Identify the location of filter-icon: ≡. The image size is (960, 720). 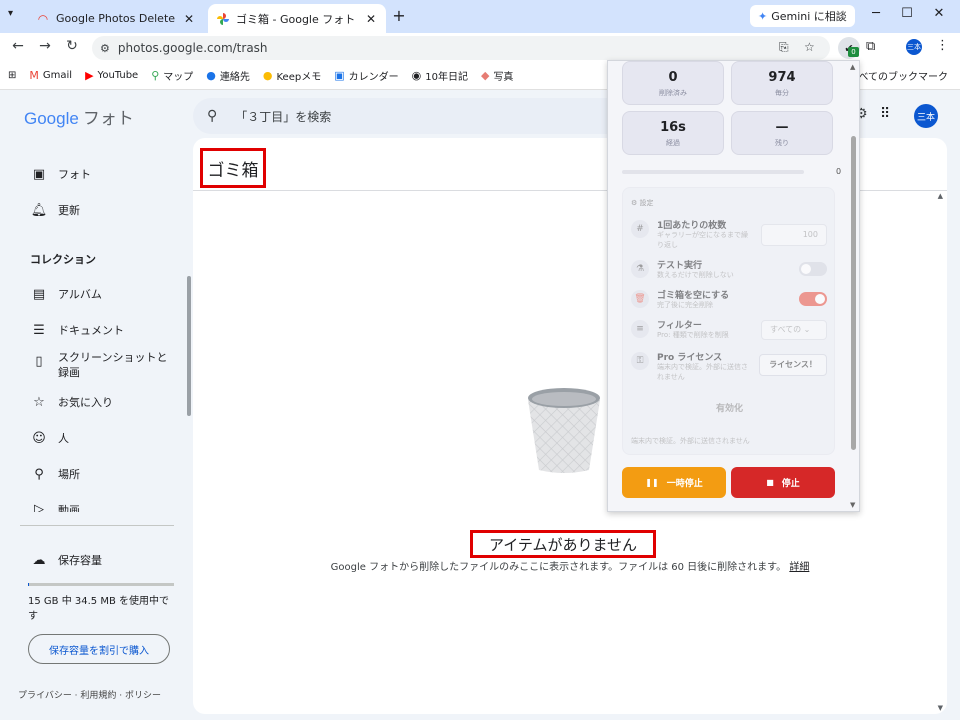
(640, 329).